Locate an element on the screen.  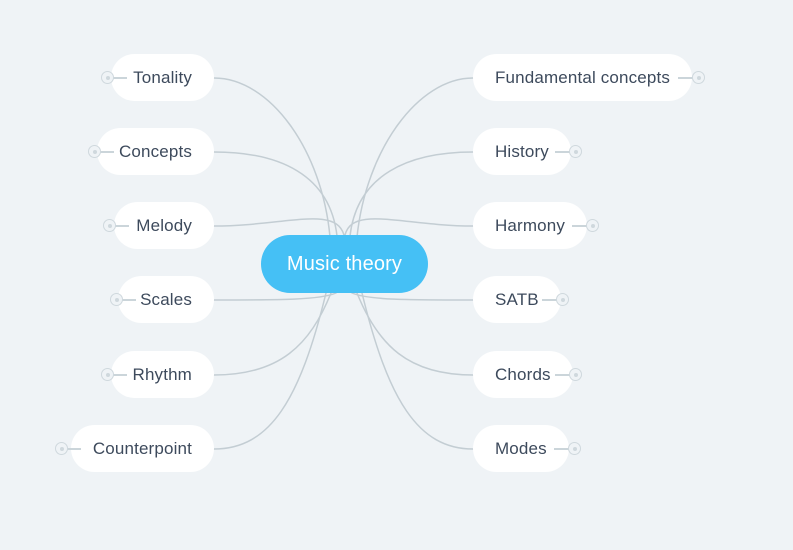
branch-node-label: Scales is located at coordinates (166, 299).